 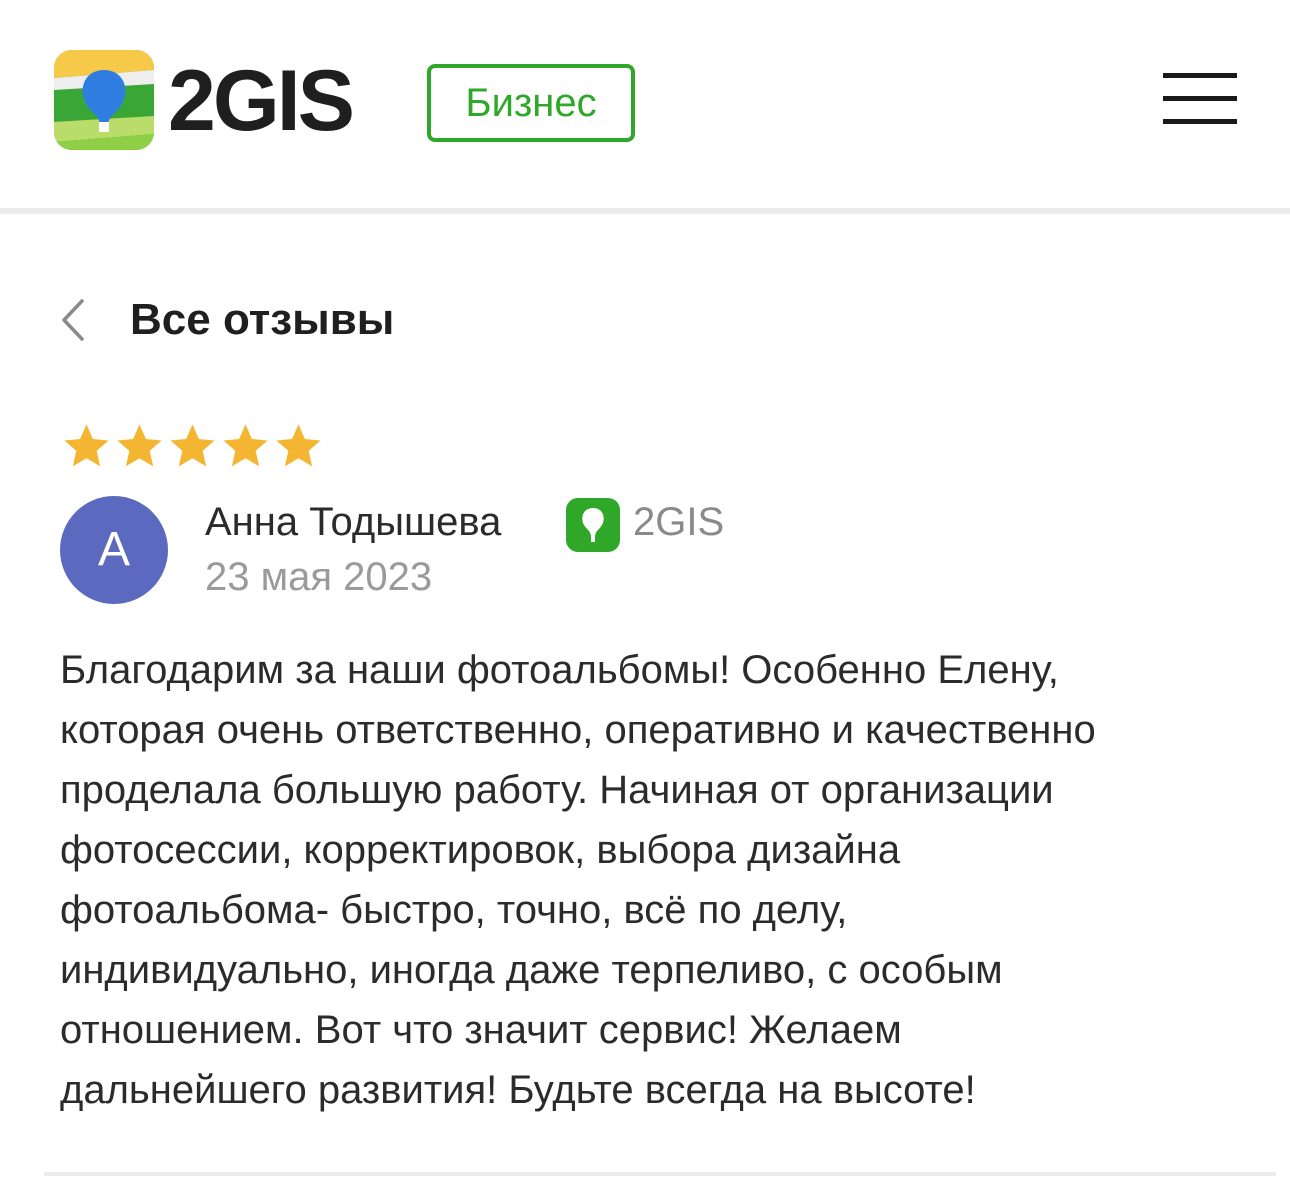 I want to click on hamburger-menu-icon, so click(x=1200, y=100).